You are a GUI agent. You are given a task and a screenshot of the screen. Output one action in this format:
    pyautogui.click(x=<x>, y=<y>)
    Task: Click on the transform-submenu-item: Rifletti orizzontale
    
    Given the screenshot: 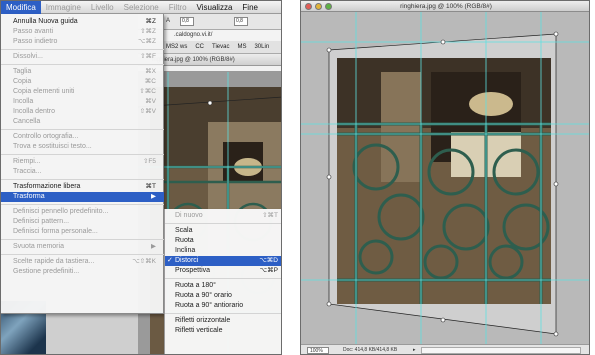 What is the action you would take?
    pyautogui.click(x=223, y=321)
    